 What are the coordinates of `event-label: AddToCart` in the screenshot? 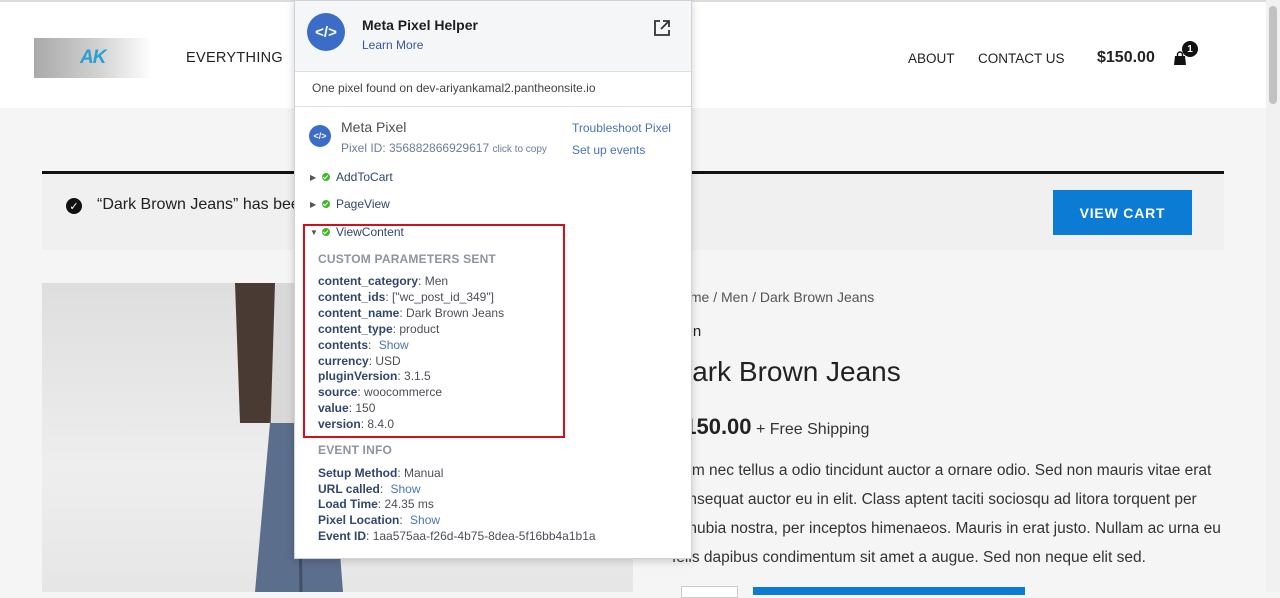 It's located at (364, 177).